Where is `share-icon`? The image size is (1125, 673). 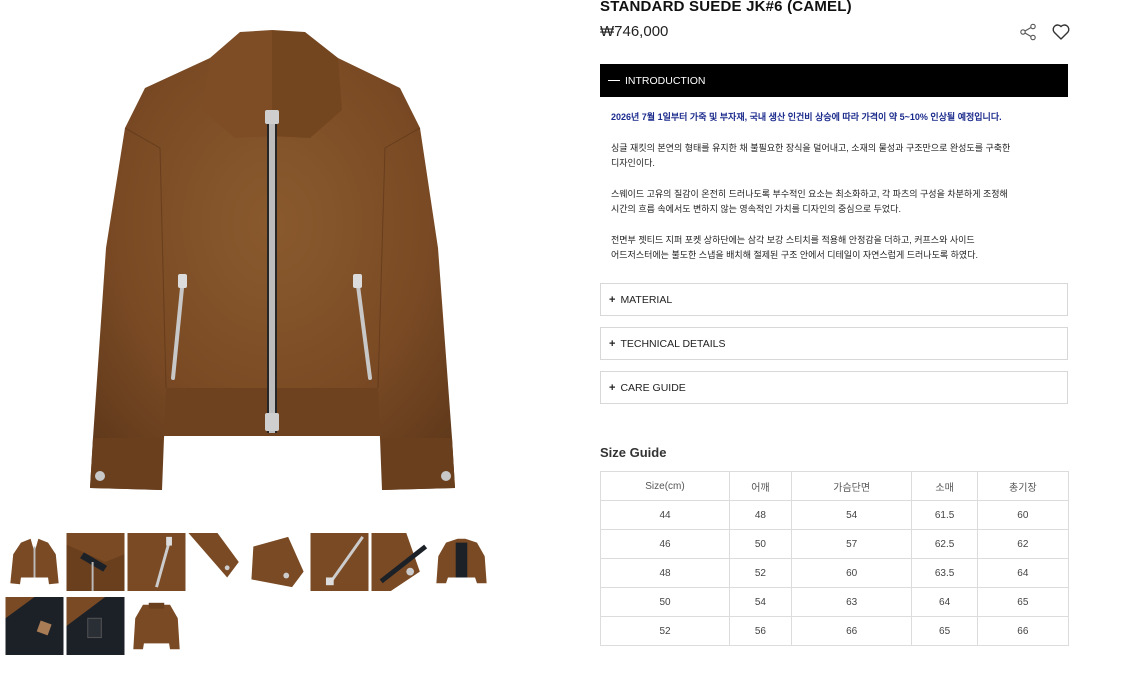
share-icon is located at coordinates (1028, 32).